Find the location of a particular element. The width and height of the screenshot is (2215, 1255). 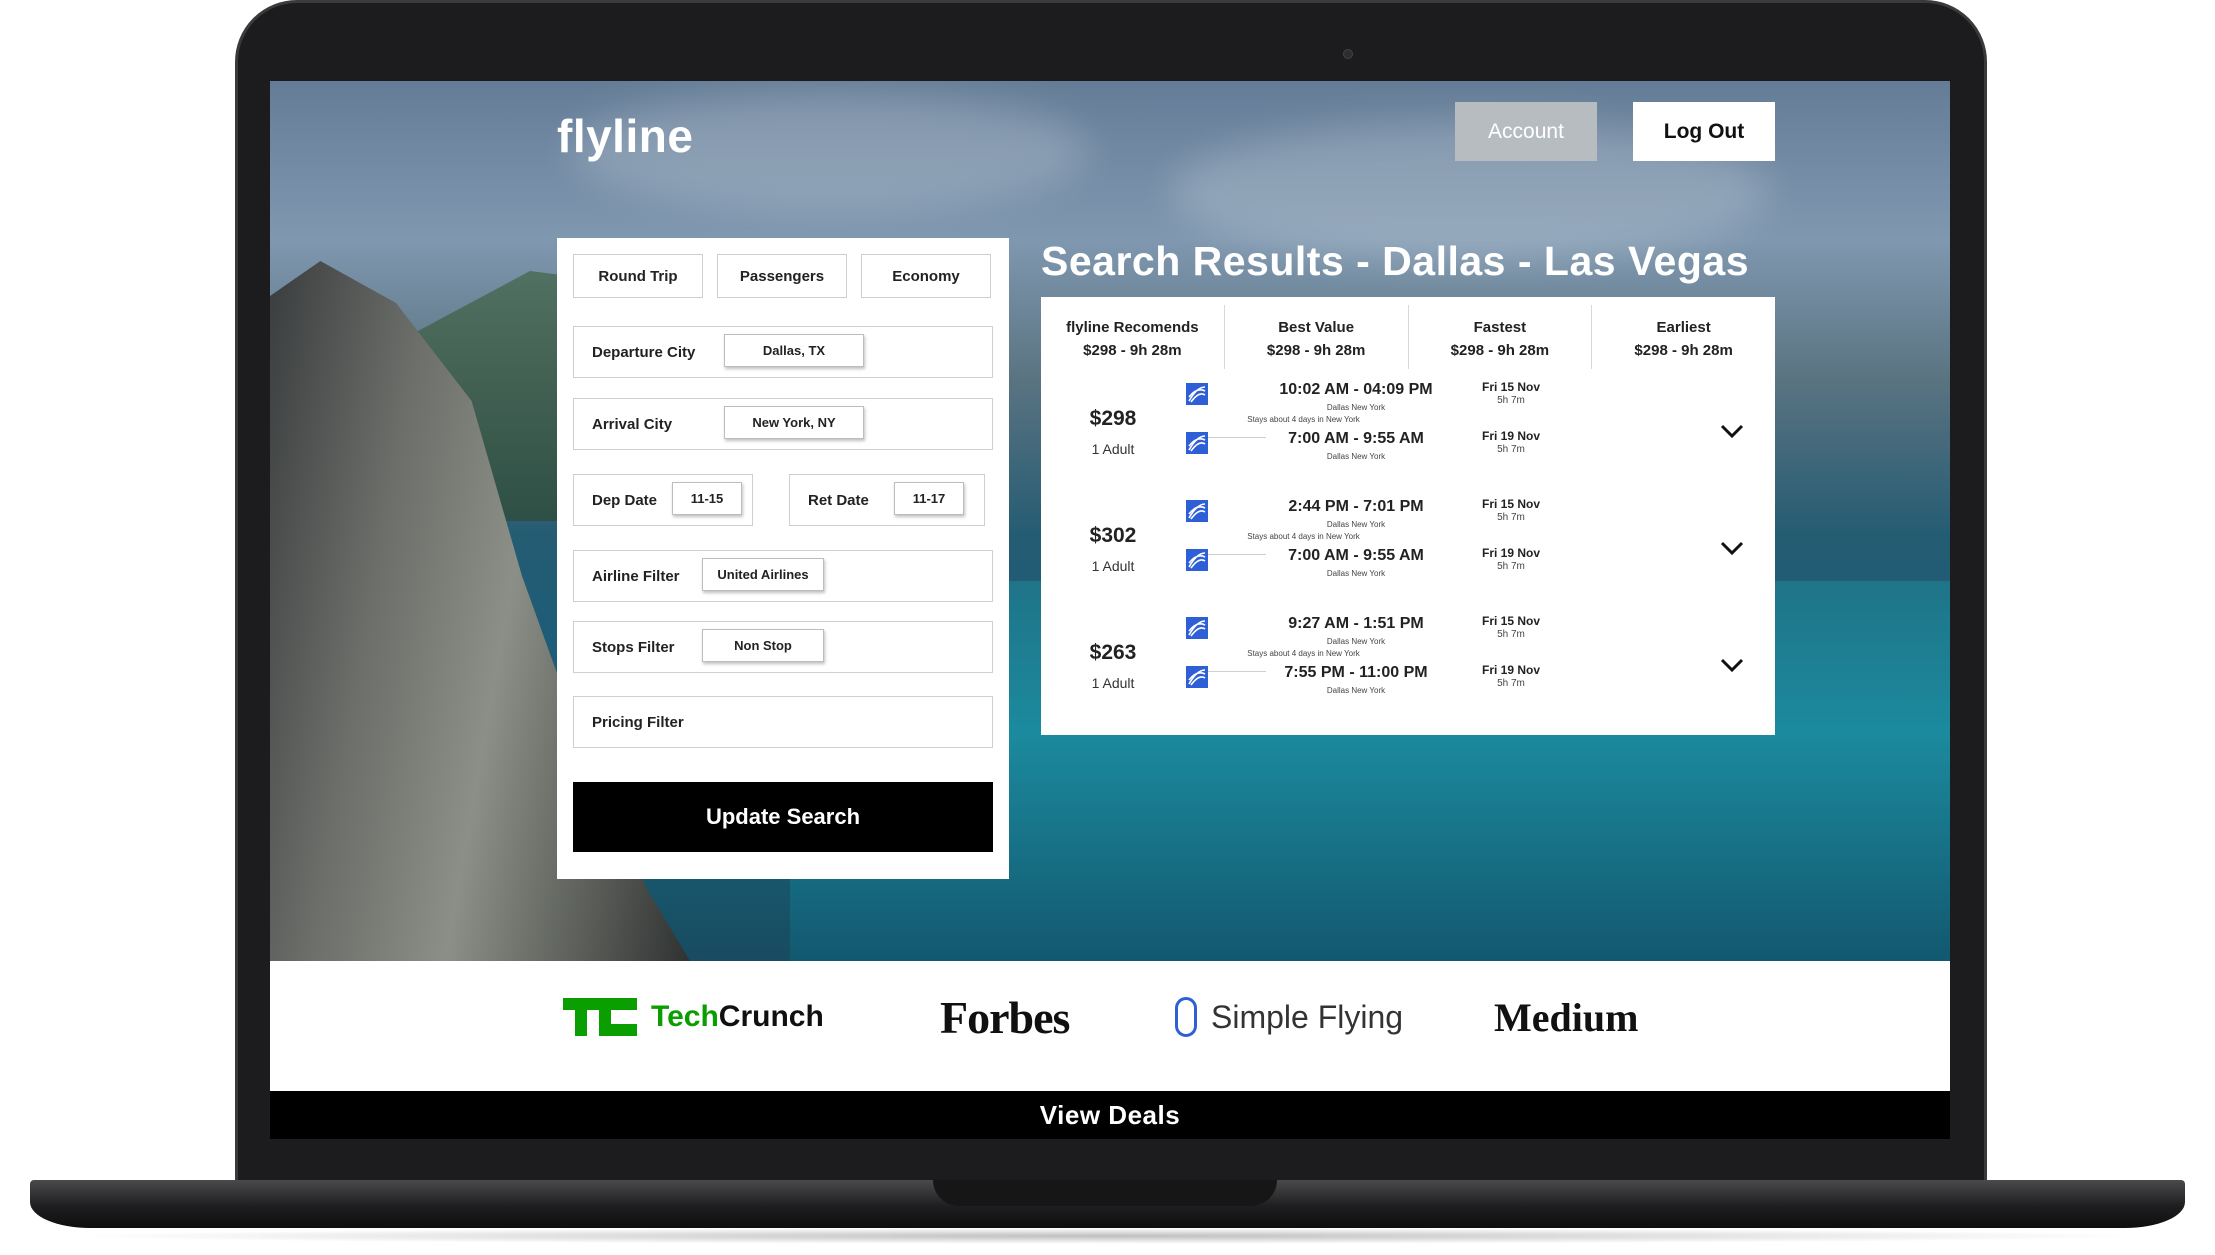

sort-option-fastest: Fastest $298 - 9h 28m is located at coordinates (1501, 339).